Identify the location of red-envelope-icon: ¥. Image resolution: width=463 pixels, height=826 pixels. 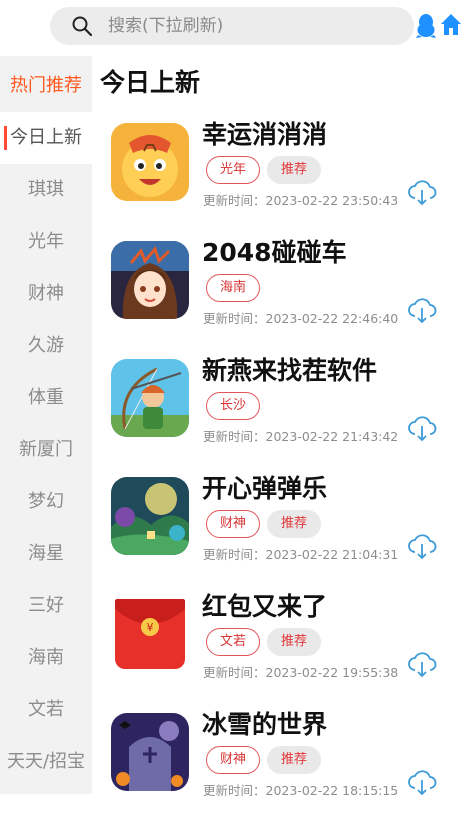
(150, 634).